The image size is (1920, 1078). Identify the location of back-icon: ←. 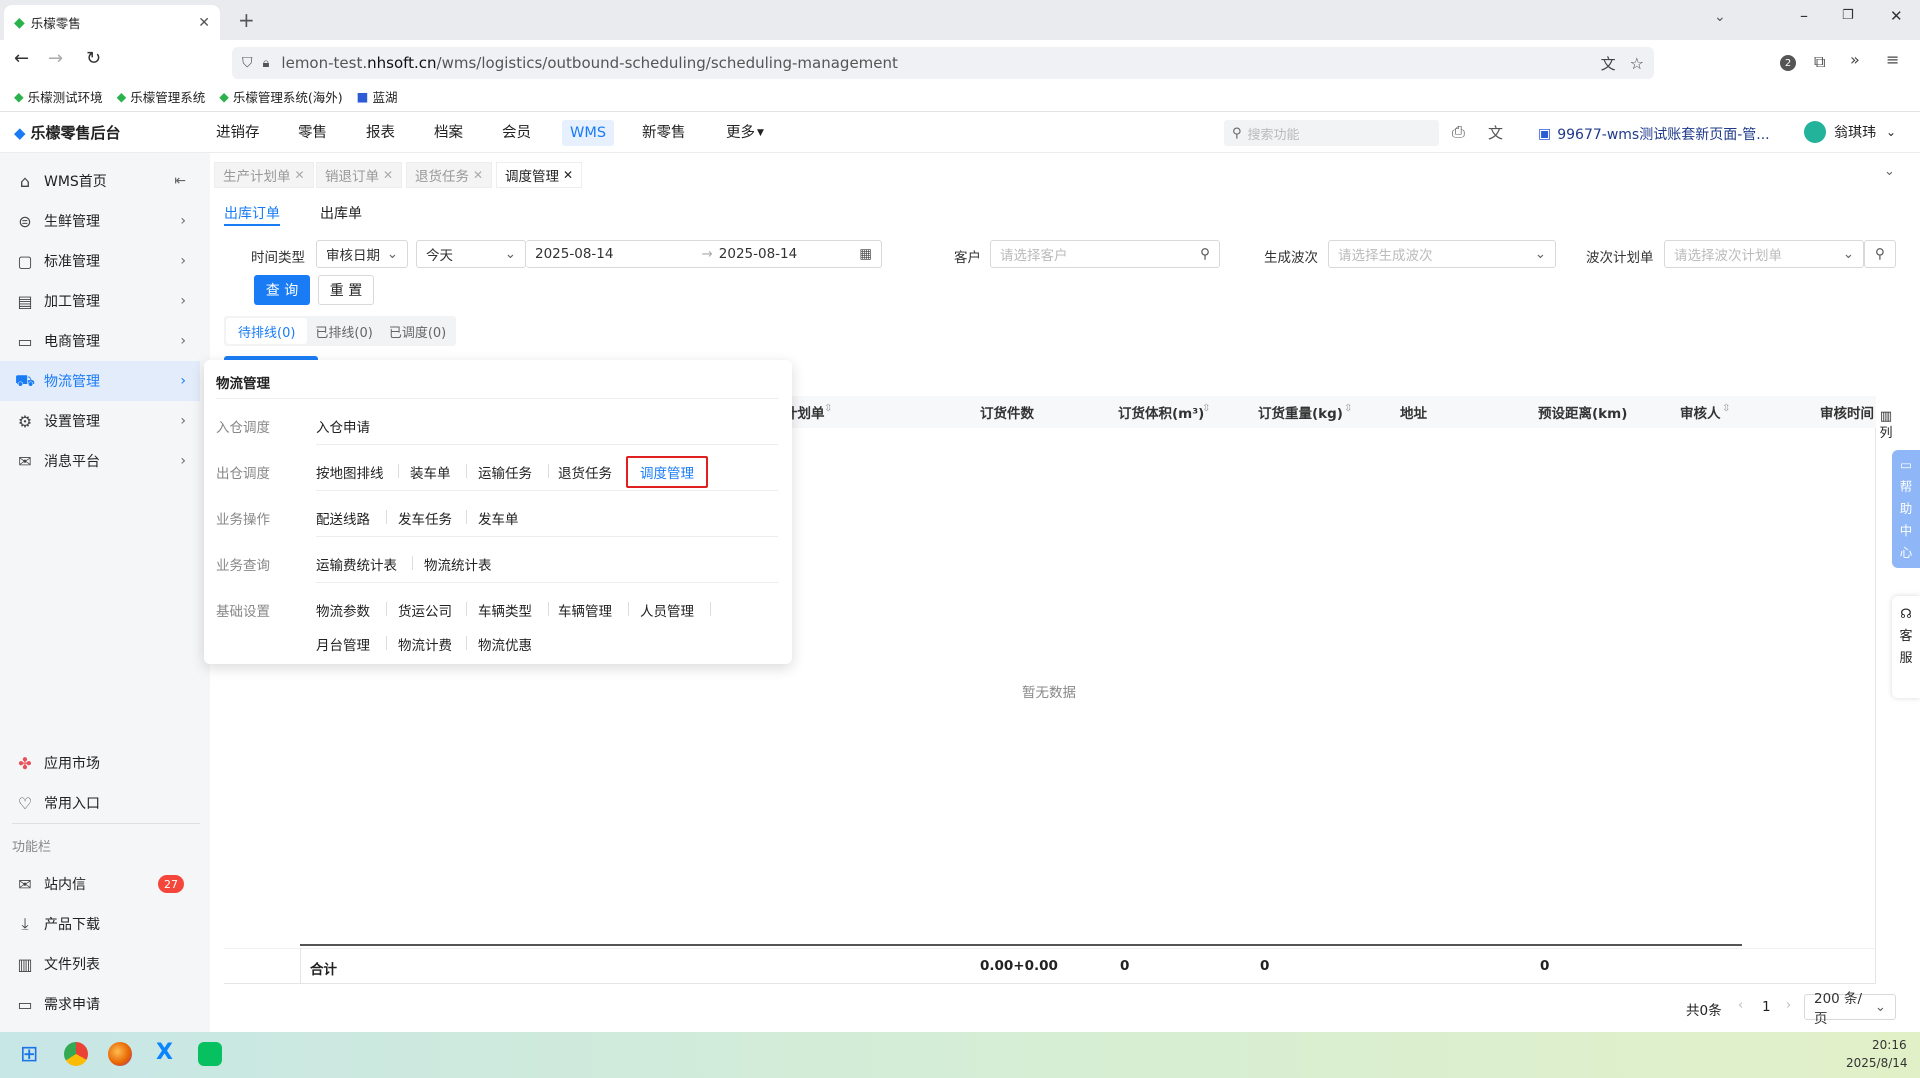
(21, 58).